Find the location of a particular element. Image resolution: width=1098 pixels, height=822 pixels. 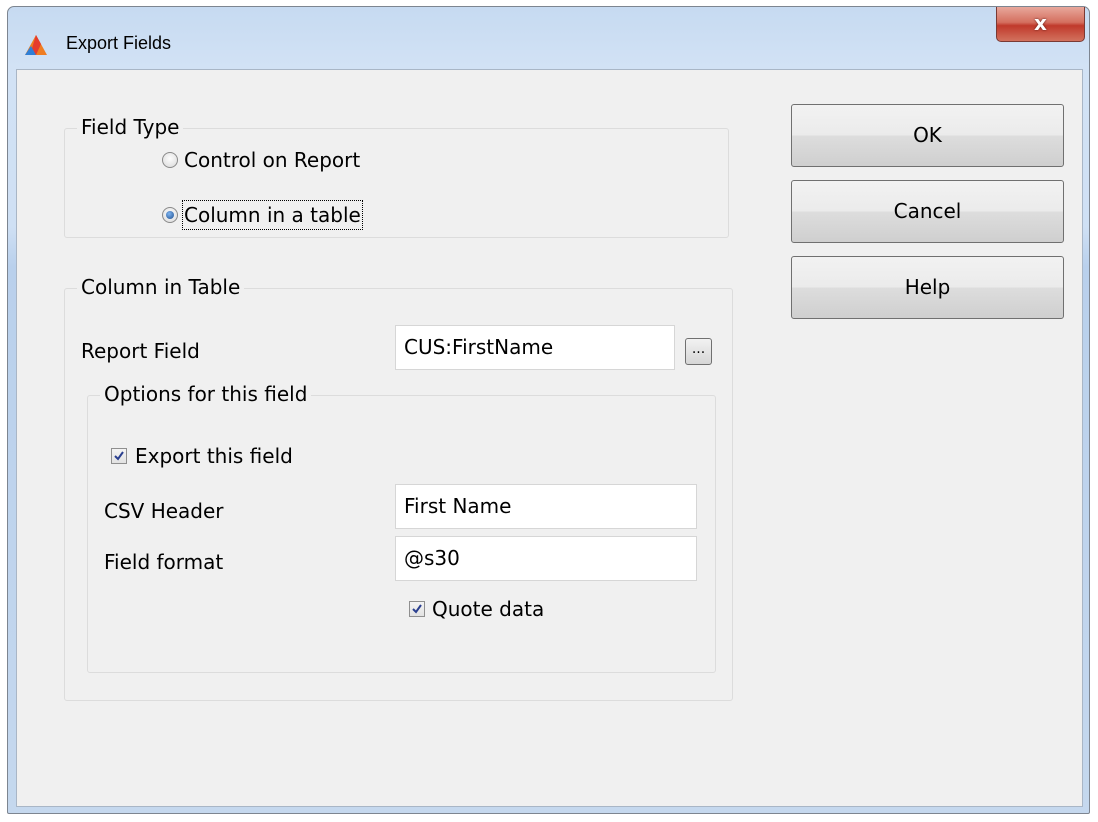

csv-header-label: CSV Header is located at coordinates (164, 511).